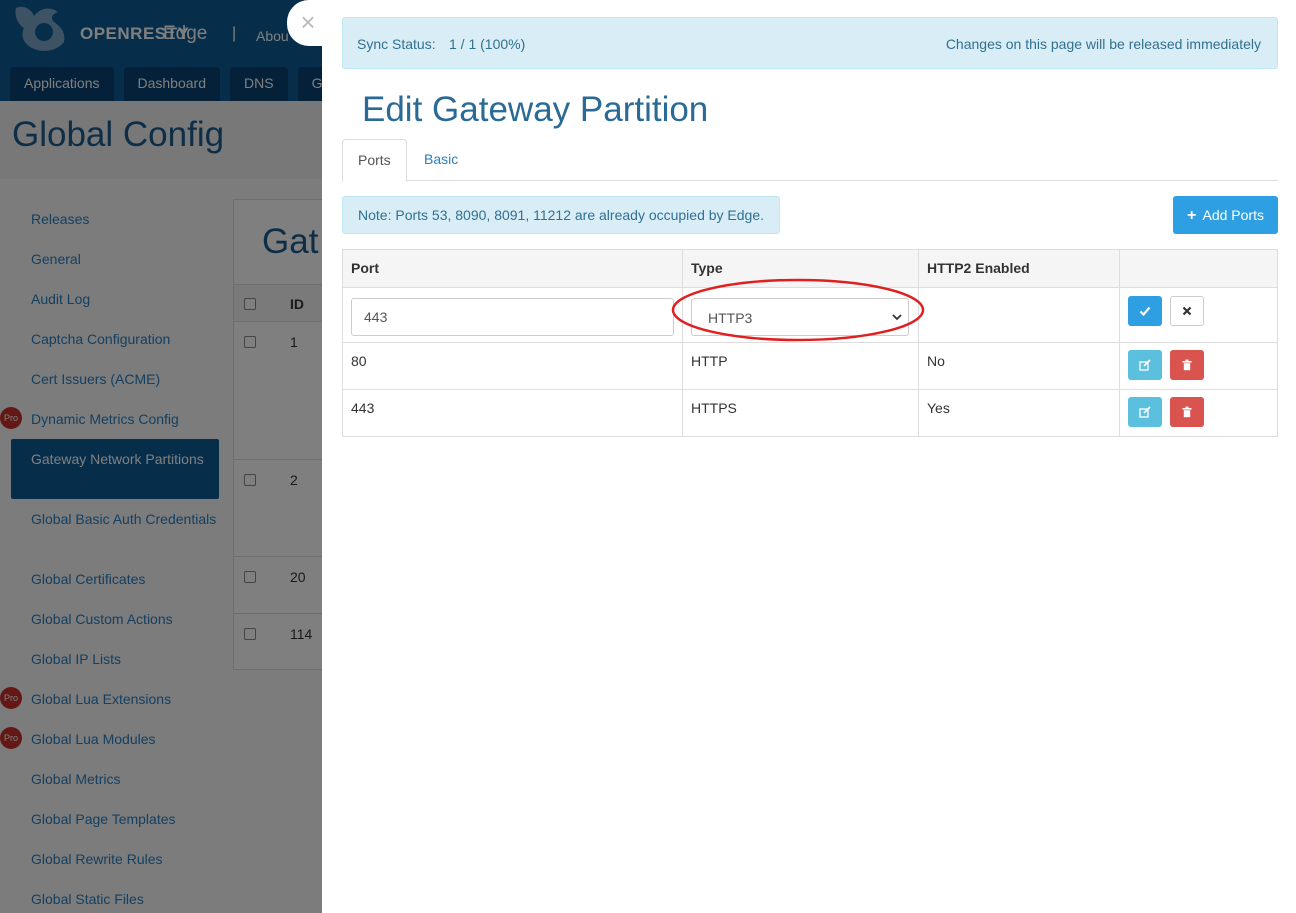  I want to click on type-select: HTTP3, so click(800, 317).